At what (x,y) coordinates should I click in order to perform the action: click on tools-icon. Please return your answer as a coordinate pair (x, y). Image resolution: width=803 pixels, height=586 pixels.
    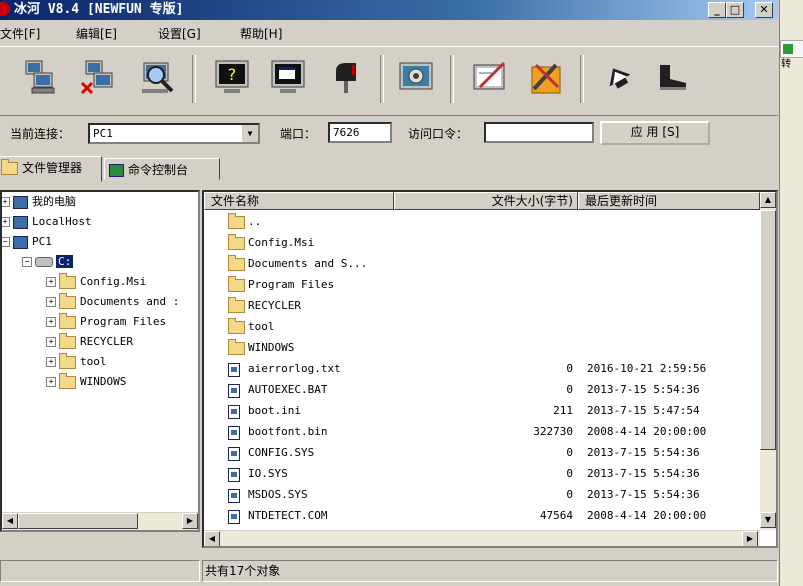
    Looking at the image, I should click on (546, 77).